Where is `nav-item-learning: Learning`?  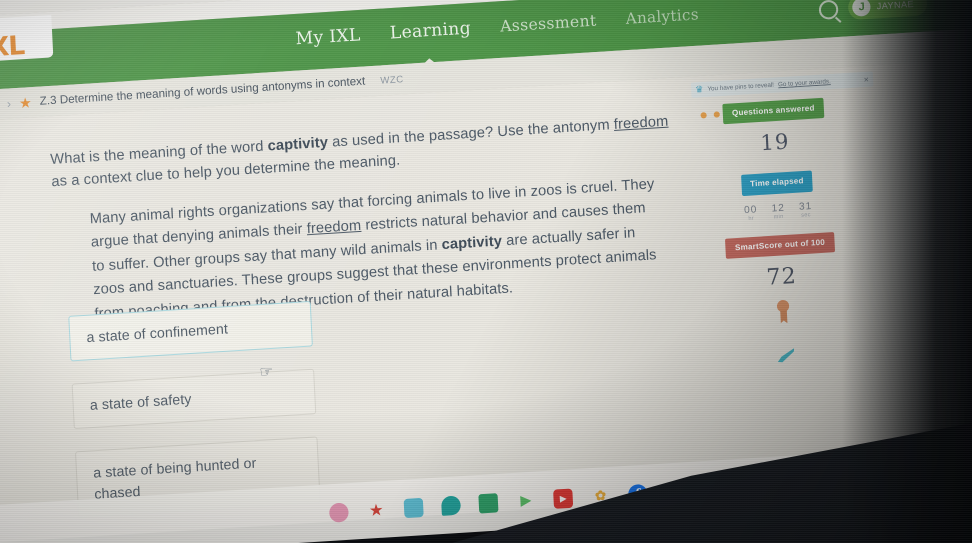 nav-item-learning: Learning is located at coordinates (430, 30).